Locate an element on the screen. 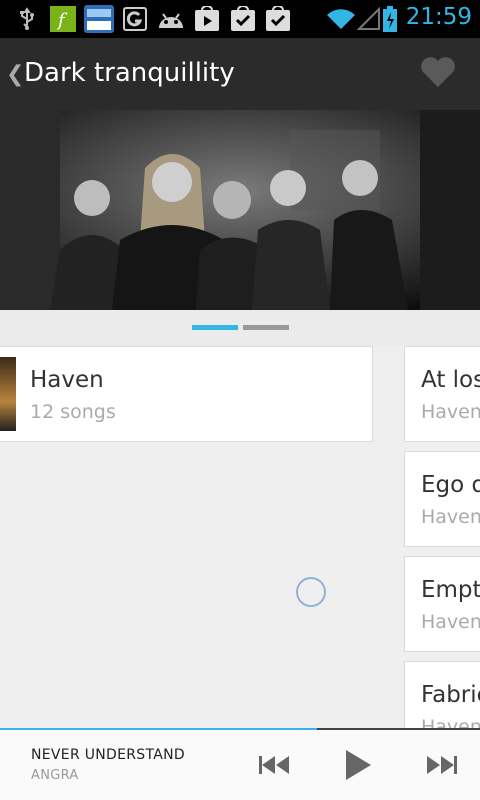 The width and height of the screenshot is (480, 800). album-card: Haven 12 songs is located at coordinates (186, 394).